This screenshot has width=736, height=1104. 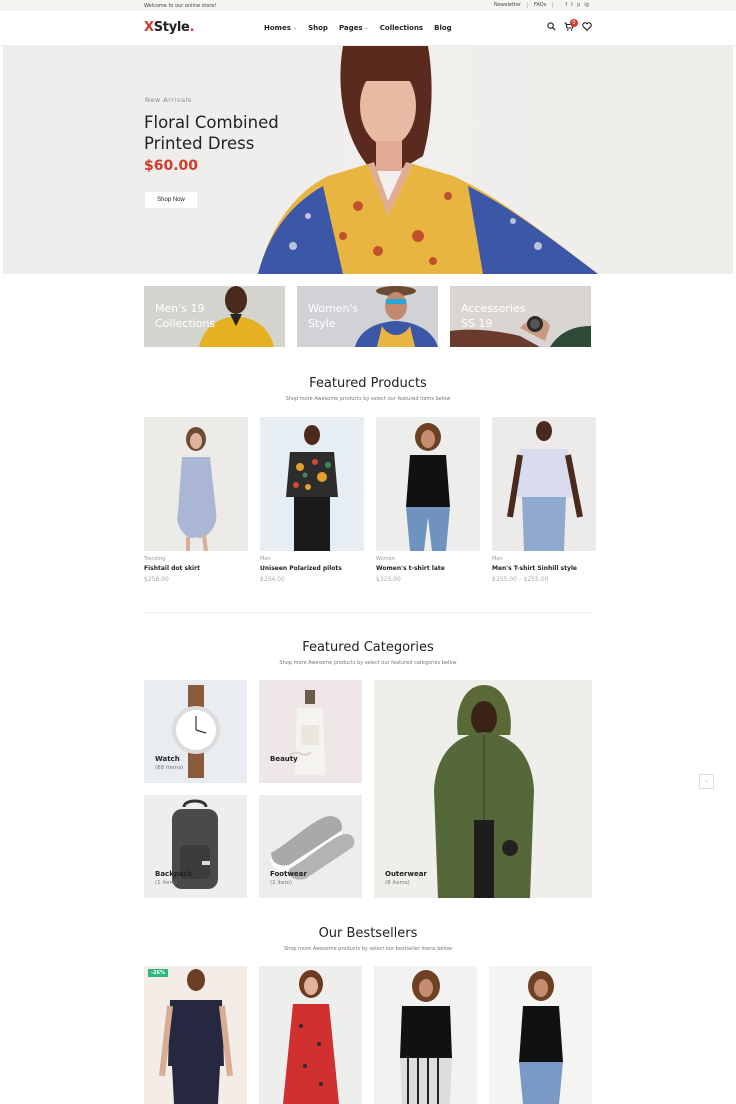 What do you see at coordinates (428, 568) in the screenshot?
I see `product-name: Women's t-shirt late` at bounding box center [428, 568].